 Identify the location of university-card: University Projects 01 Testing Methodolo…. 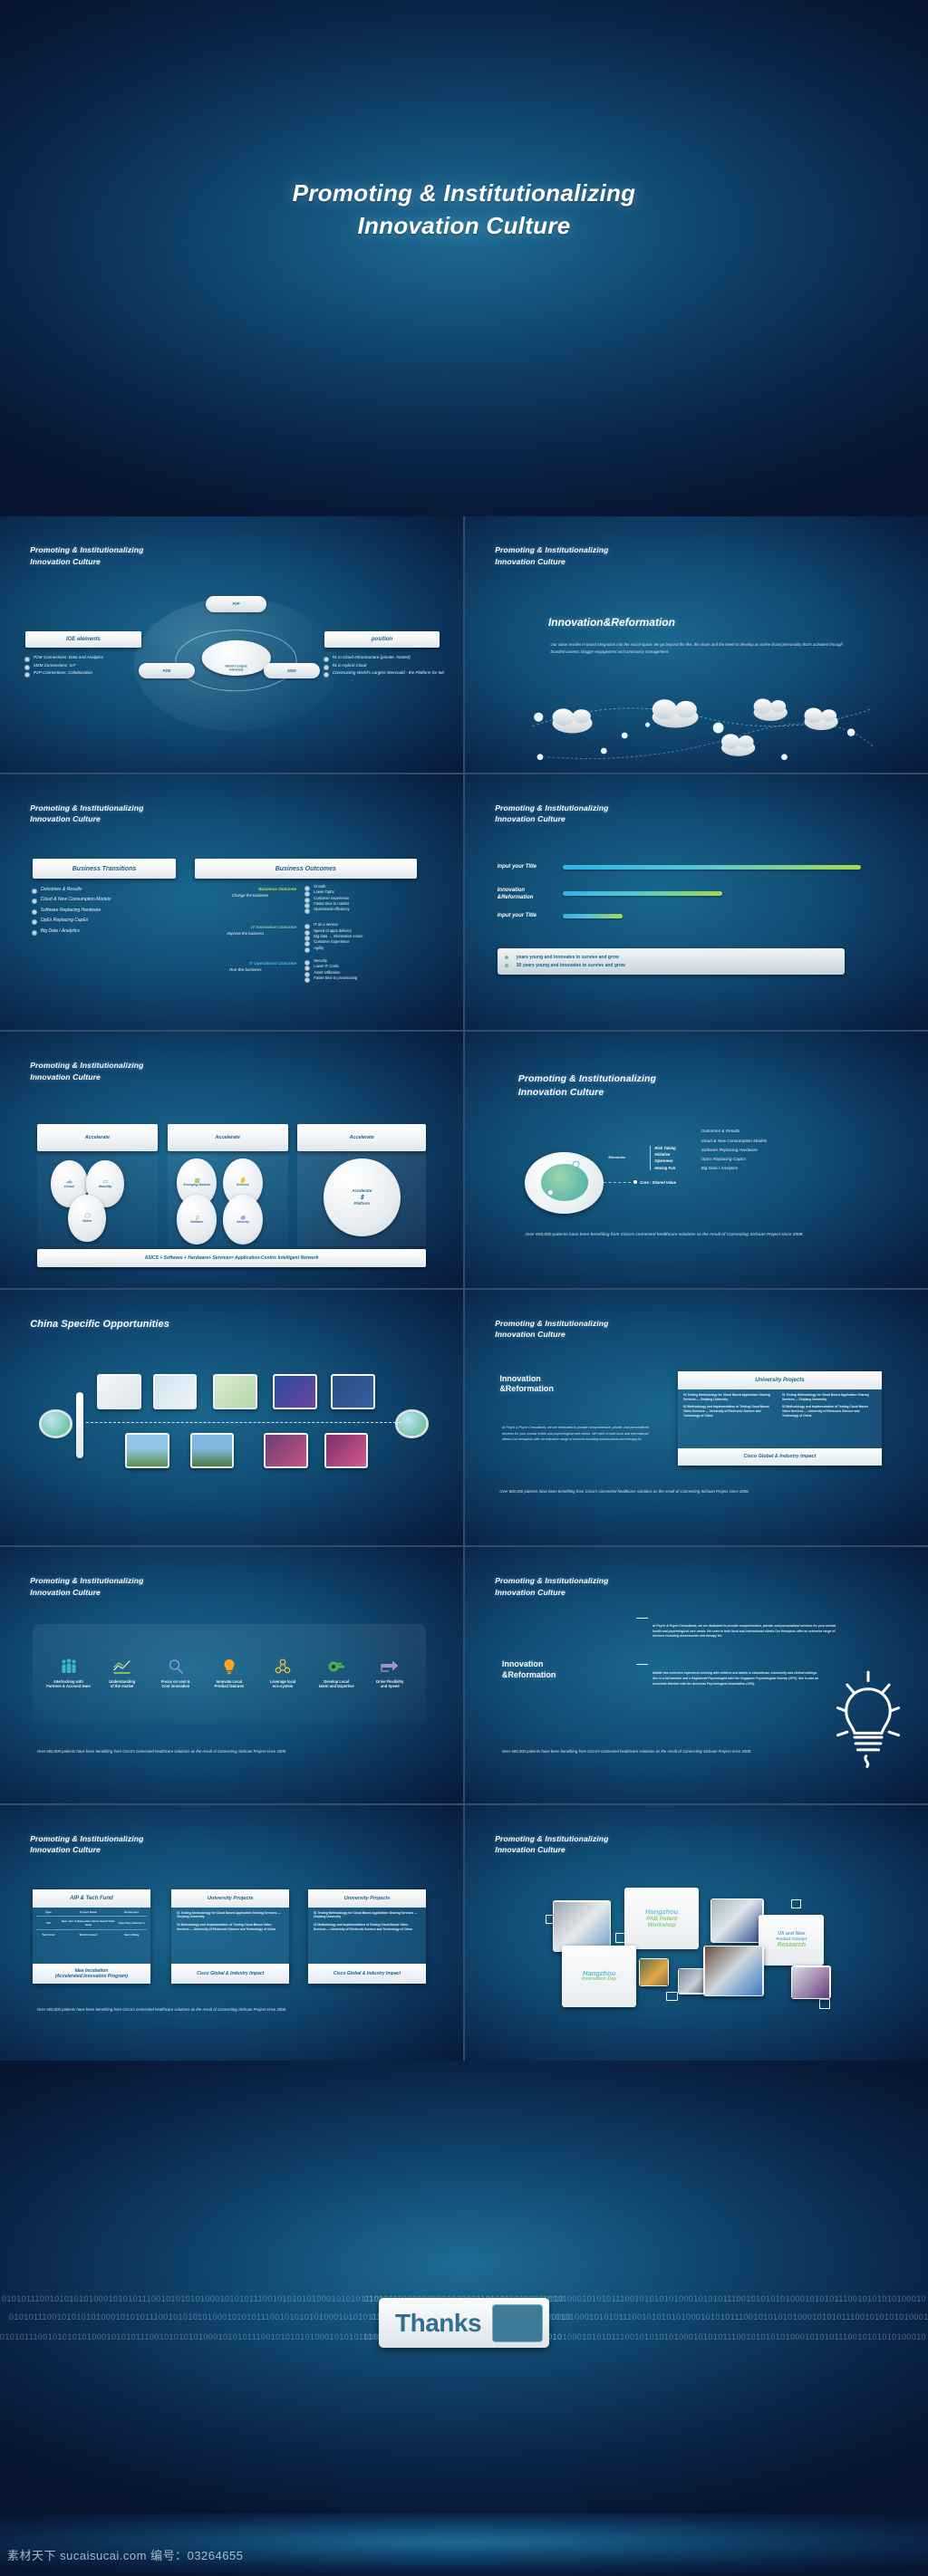
(780, 1418).